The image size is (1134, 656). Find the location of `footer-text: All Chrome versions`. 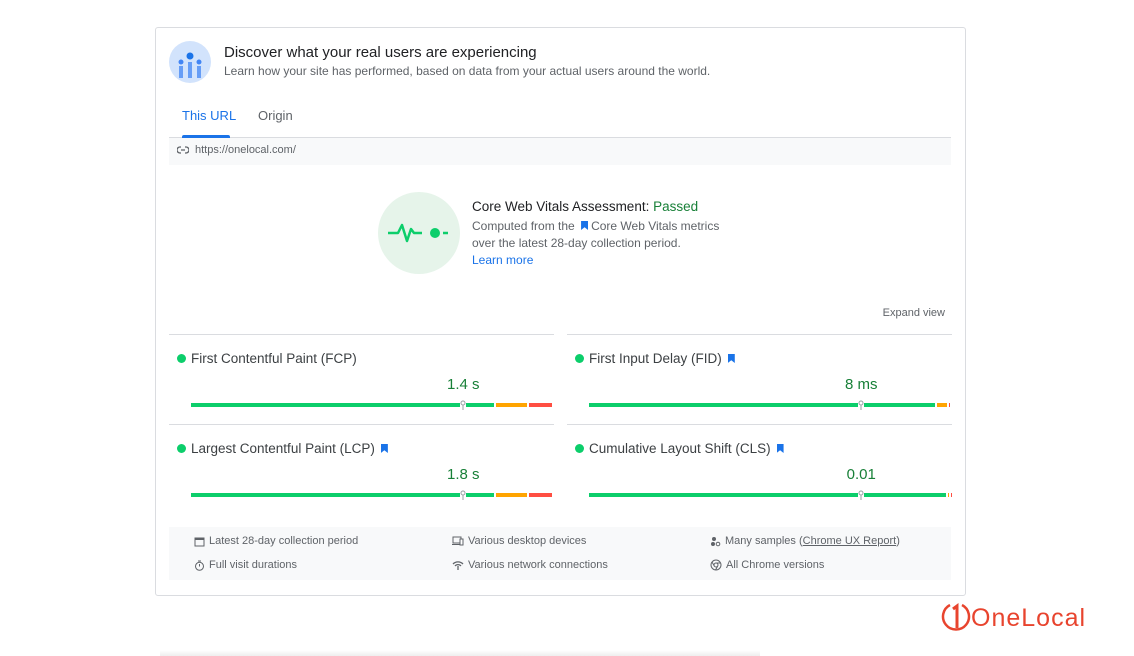

footer-text: All Chrome versions is located at coordinates (775, 565).